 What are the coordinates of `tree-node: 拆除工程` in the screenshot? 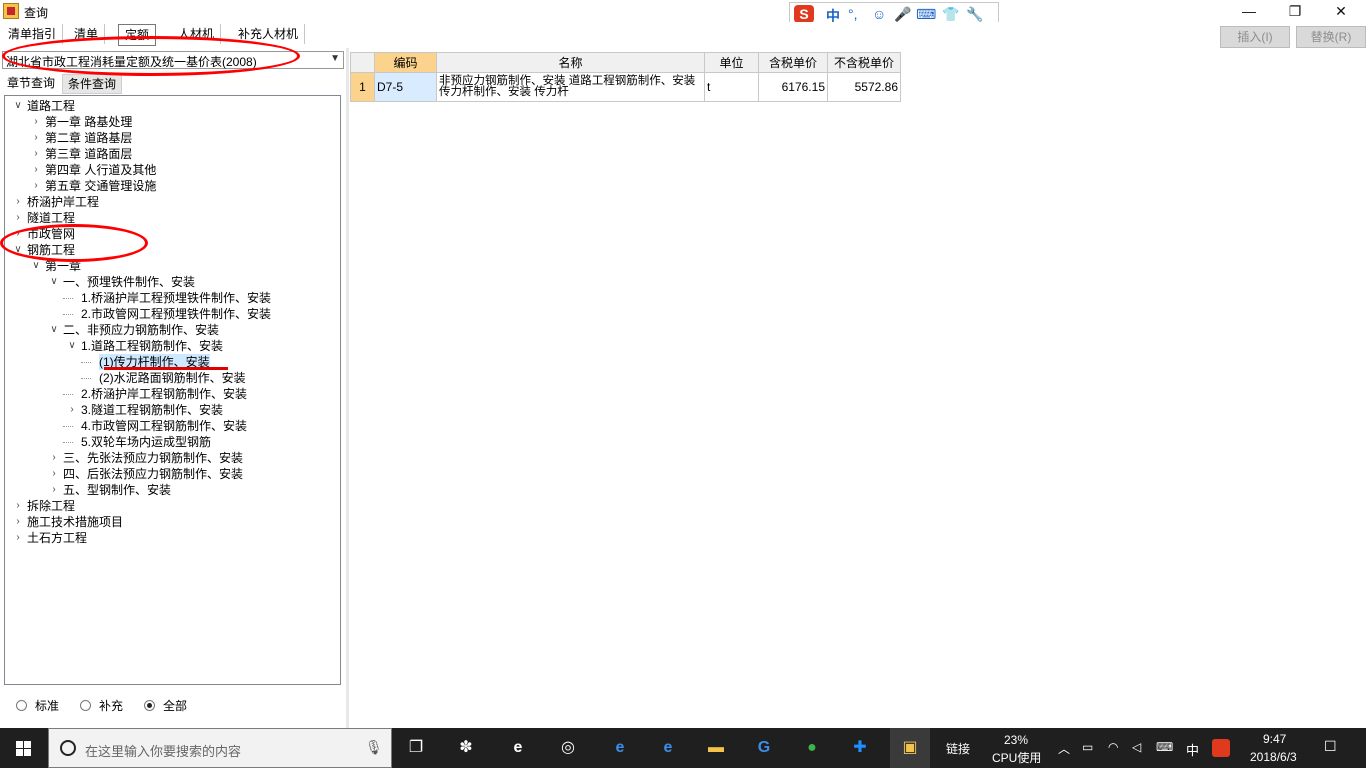 It's located at (51, 506).